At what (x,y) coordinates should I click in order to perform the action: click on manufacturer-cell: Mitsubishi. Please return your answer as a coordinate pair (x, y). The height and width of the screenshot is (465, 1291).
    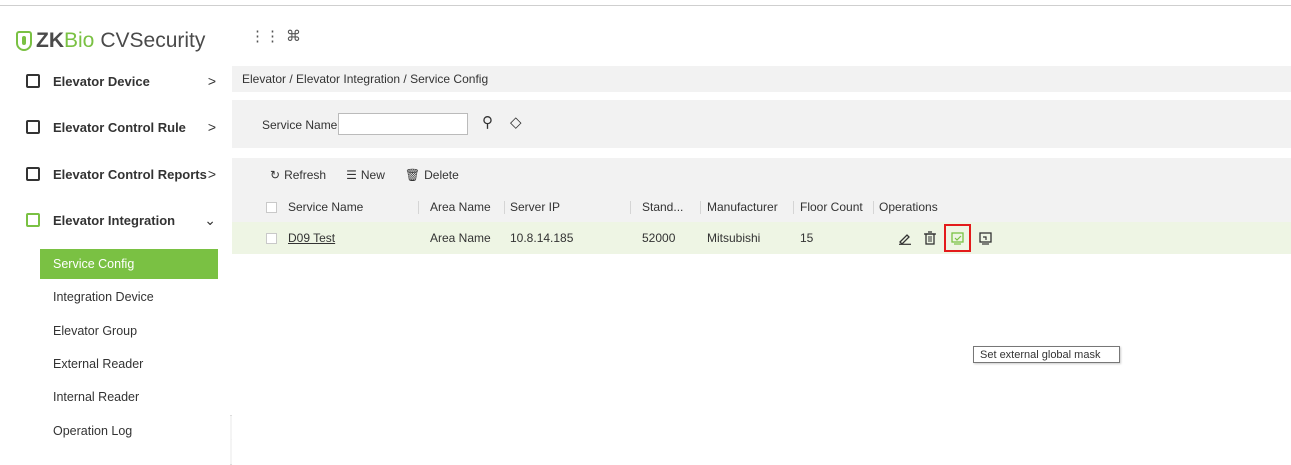
    Looking at the image, I should click on (734, 238).